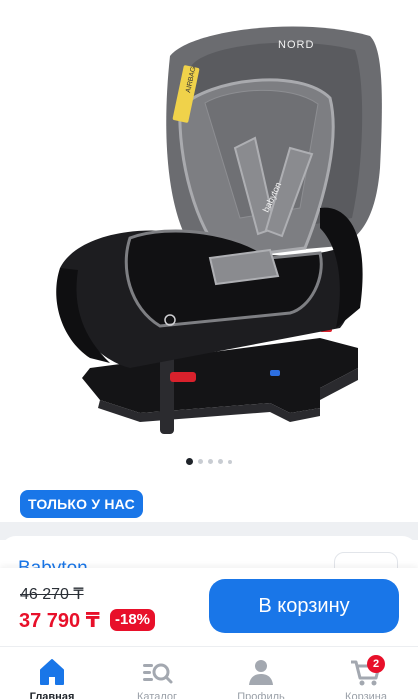  I want to click on tab-profile: Профиль, so click(261, 673).